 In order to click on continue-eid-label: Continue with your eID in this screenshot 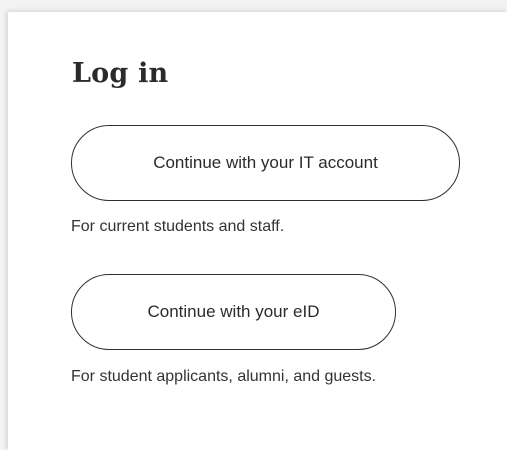, I will do `click(233, 311)`.